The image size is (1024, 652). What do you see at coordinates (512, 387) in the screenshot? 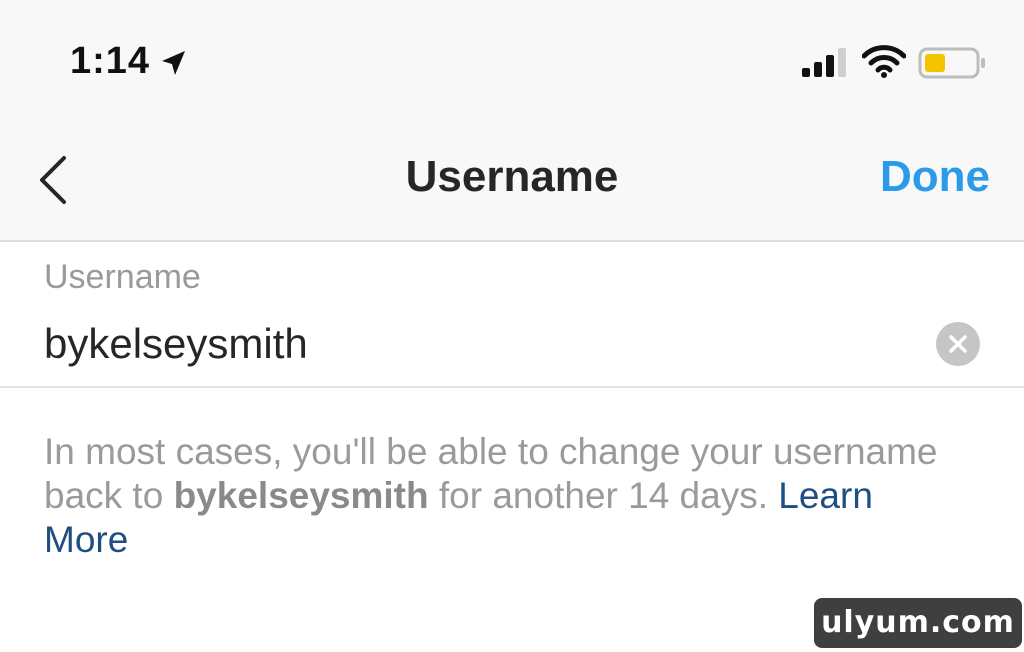
I see `field-divider` at bounding box center [512, 387].